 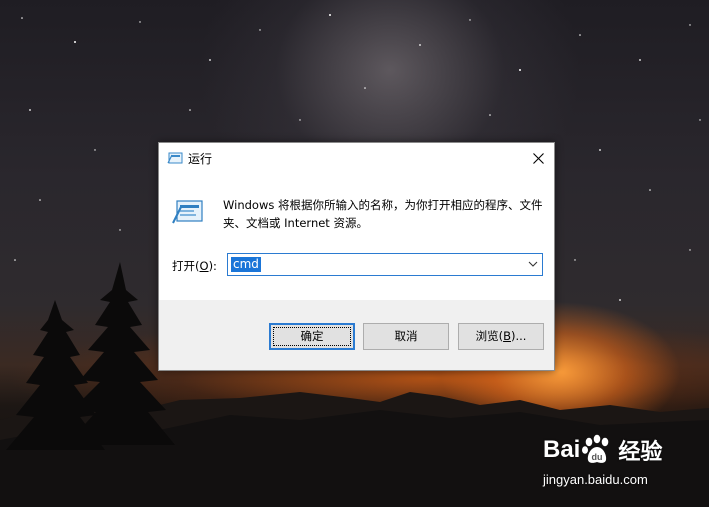 I want to click on close-button, so click(x=538, y=158).